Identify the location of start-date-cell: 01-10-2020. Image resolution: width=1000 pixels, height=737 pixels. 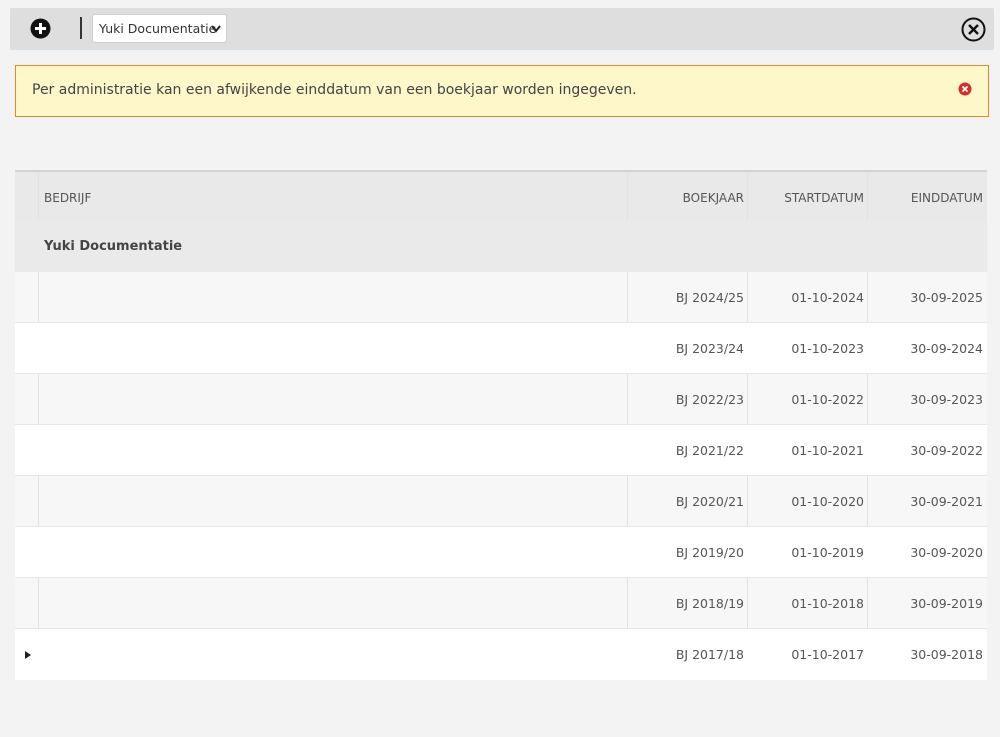
(827, 501).